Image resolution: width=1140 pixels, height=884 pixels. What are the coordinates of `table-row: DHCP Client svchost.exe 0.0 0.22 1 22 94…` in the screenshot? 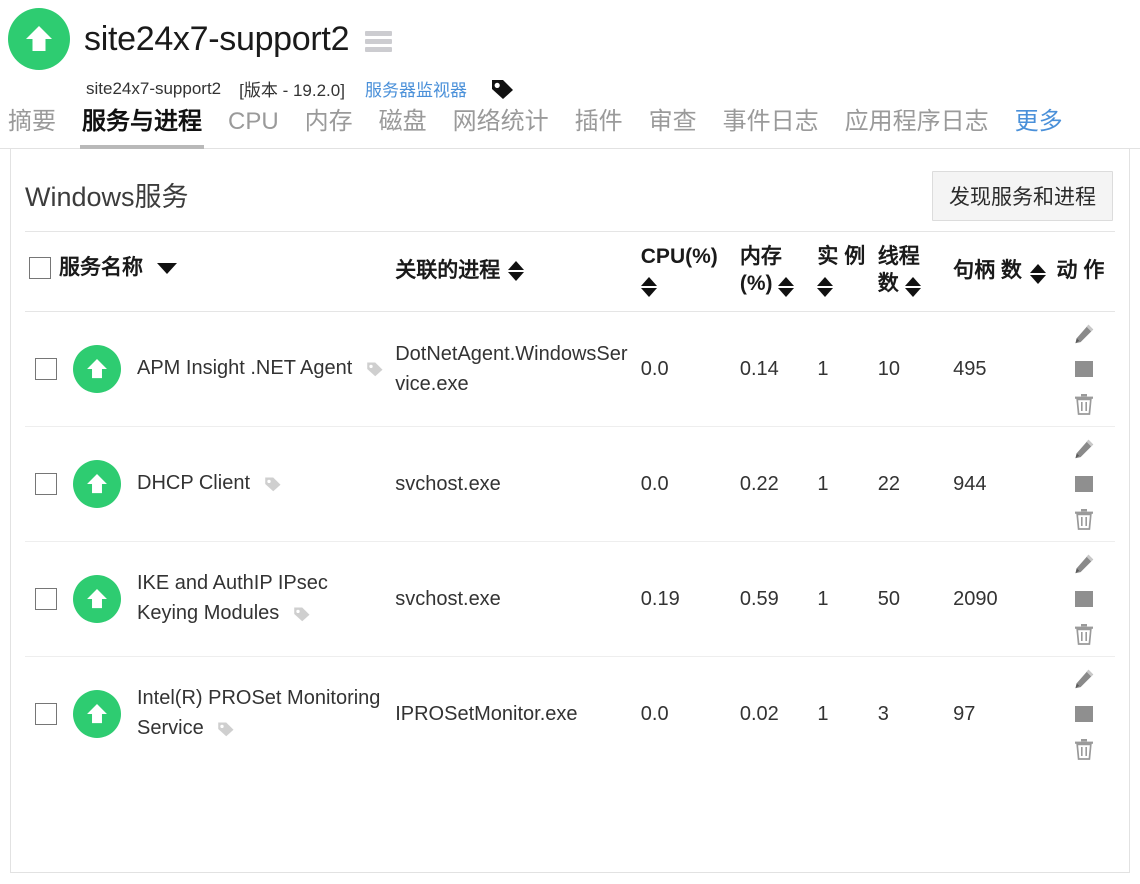 It's located at (570, 484).